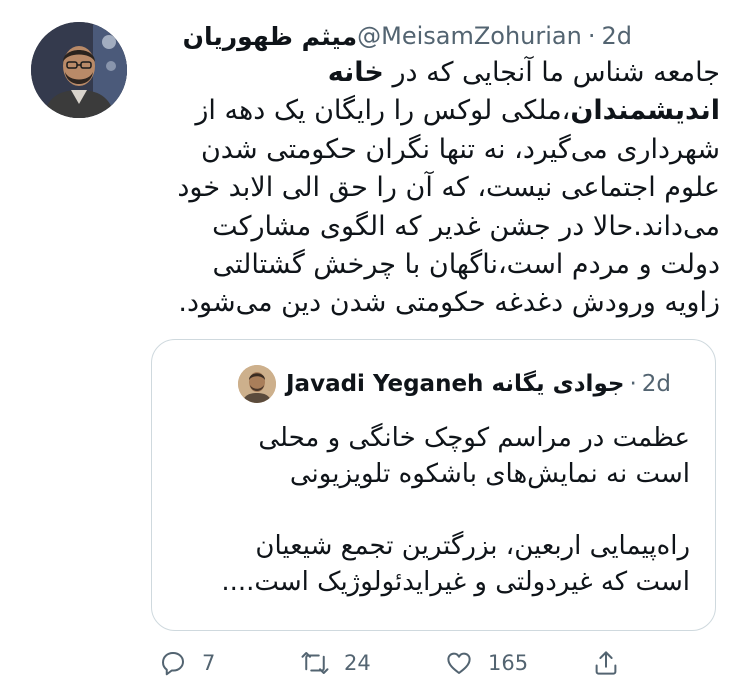 This screenshot has height=694, width=750. I want to click on quoted-author-name: Javadi Yeganeh جوادی یگانه, so click(455, 384).